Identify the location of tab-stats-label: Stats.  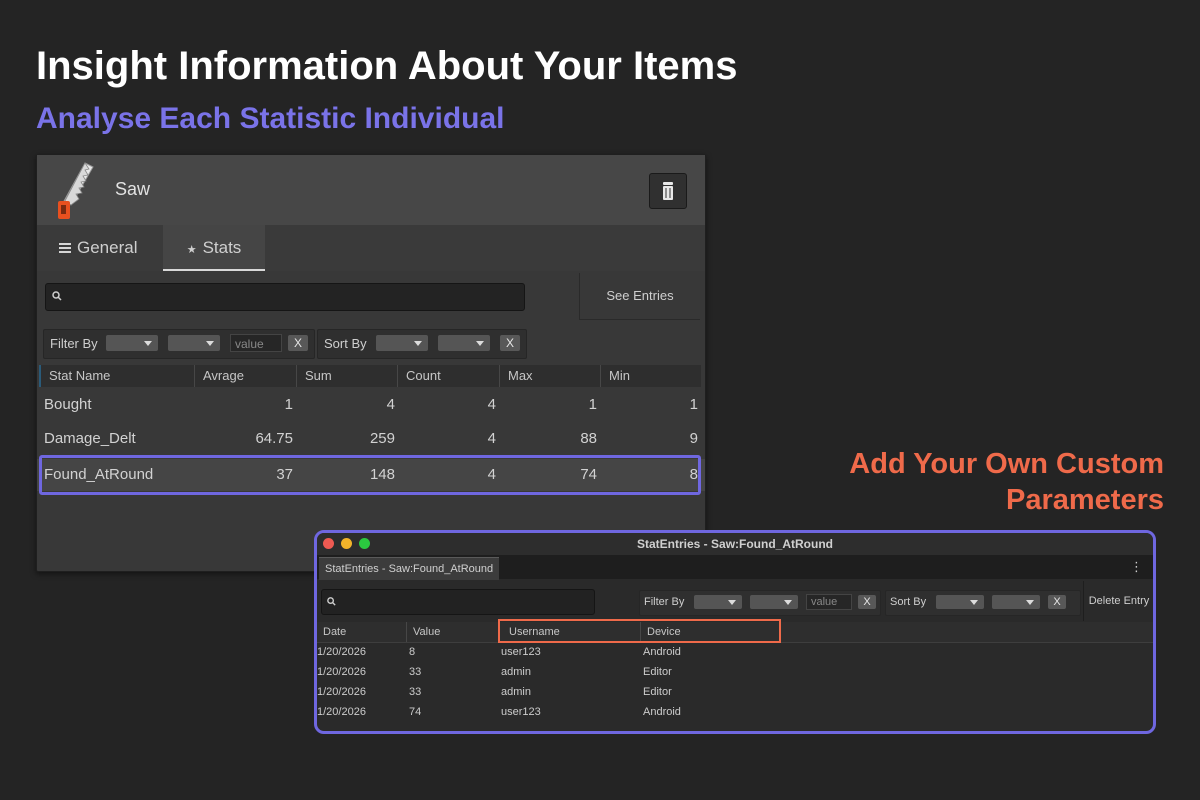
(222, 247).